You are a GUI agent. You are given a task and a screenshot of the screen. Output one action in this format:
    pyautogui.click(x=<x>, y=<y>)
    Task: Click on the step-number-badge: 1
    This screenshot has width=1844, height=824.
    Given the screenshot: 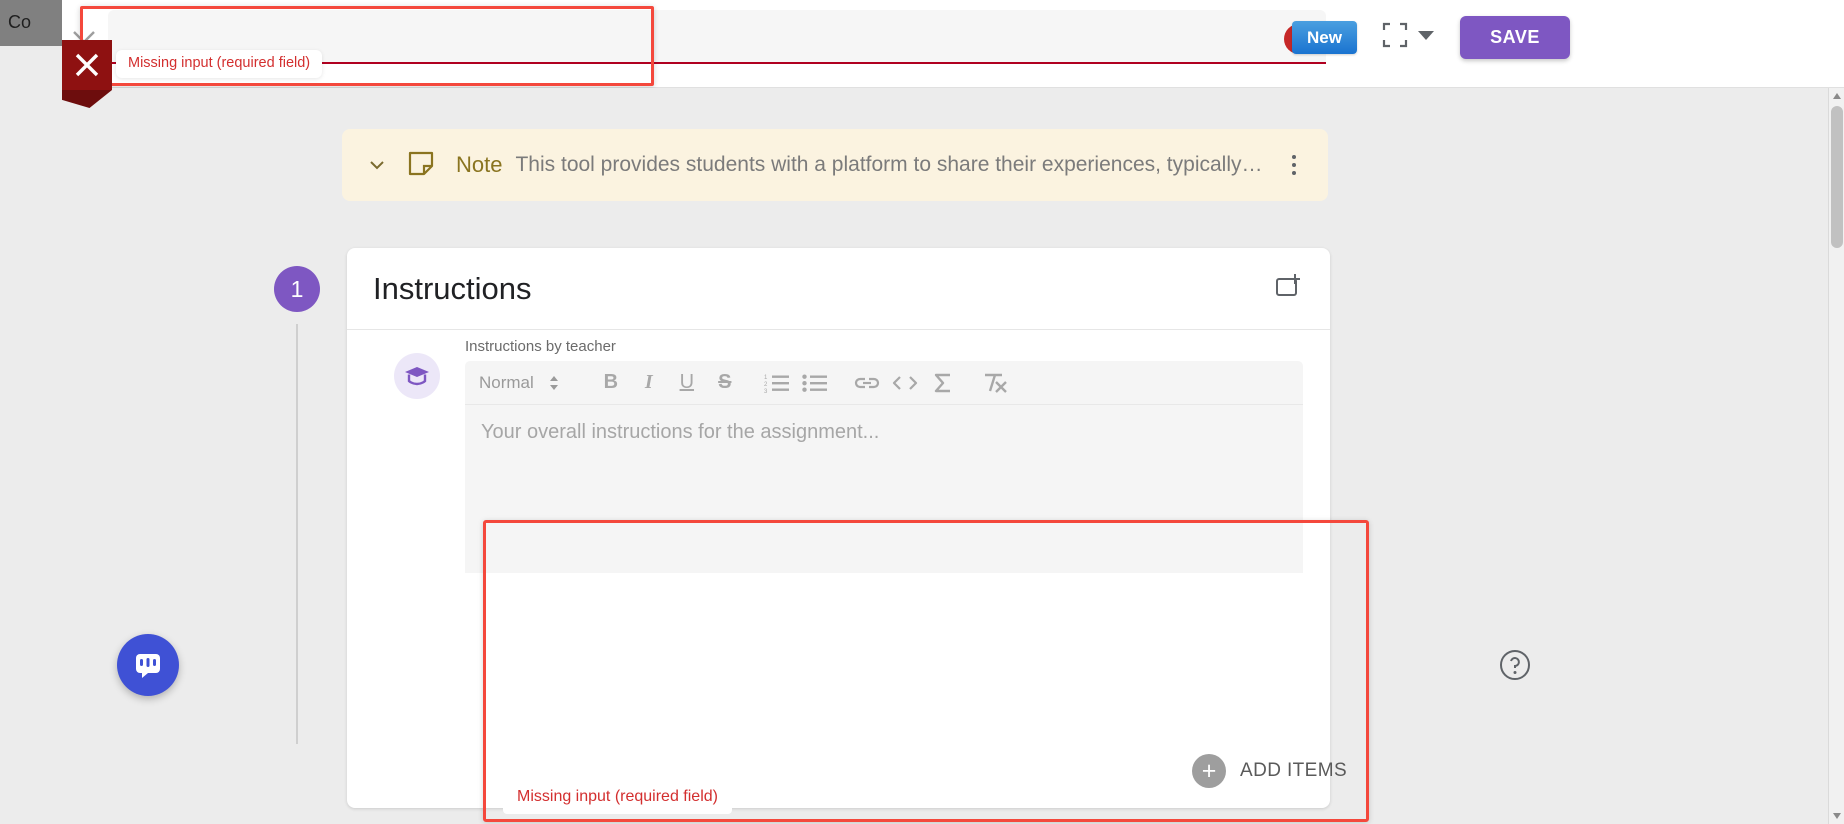 What is the action you would take?
    pyautogui.click(x=297, y=289)
    